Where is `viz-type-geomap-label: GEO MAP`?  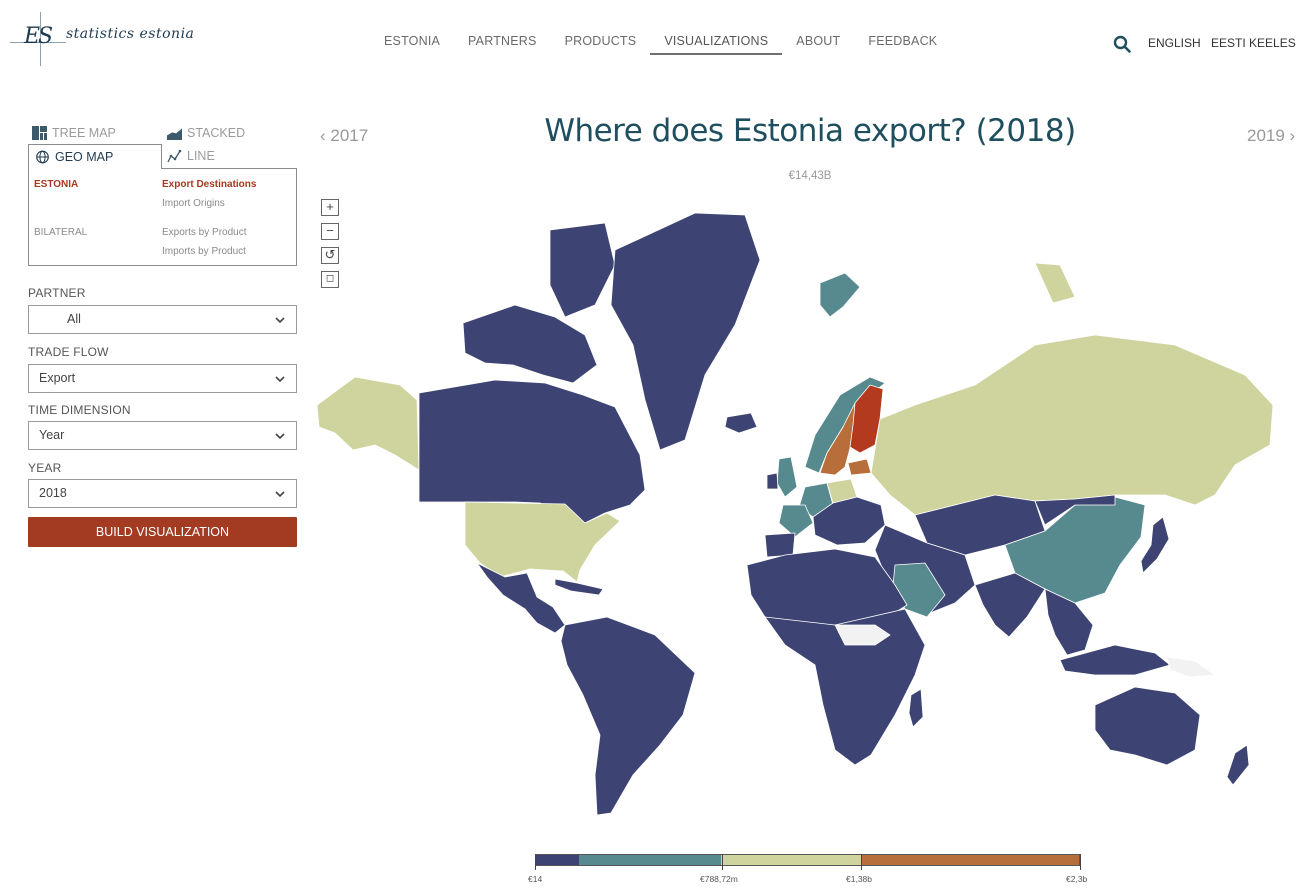
viz-type-geomap-label: GEO MAP is located at coordinates (84, 157).